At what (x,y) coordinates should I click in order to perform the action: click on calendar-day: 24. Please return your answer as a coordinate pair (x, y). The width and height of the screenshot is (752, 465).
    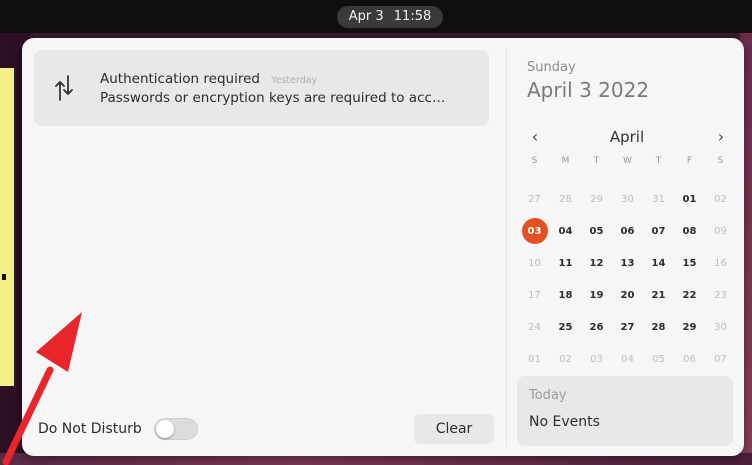
    Looking at the image, I should click on (534, 327).